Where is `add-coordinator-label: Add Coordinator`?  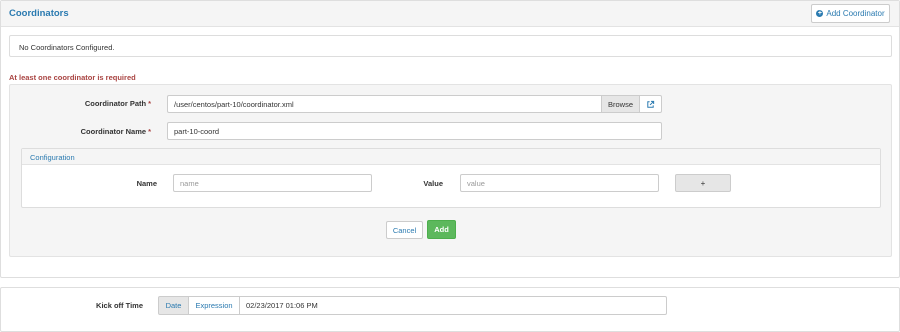
add-coordinator-label: Add Coordinator is located at coordinates (855, 13).